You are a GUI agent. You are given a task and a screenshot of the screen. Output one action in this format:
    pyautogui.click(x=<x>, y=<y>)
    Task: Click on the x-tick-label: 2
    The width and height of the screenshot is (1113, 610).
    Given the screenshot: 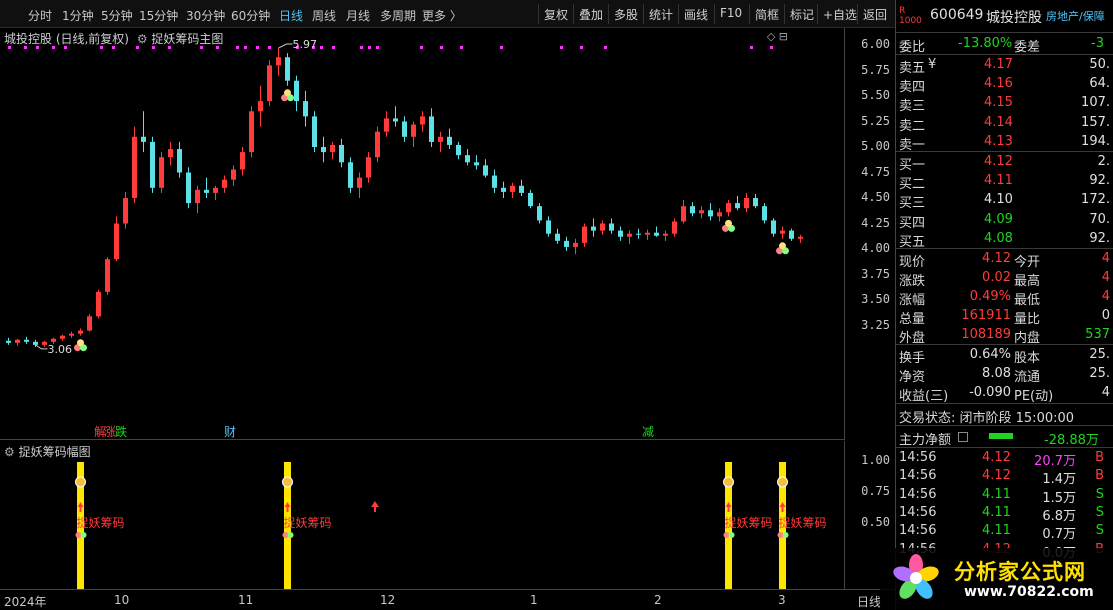 What is the action you would take?
    pyautogui.click(x=658, y=600)
    